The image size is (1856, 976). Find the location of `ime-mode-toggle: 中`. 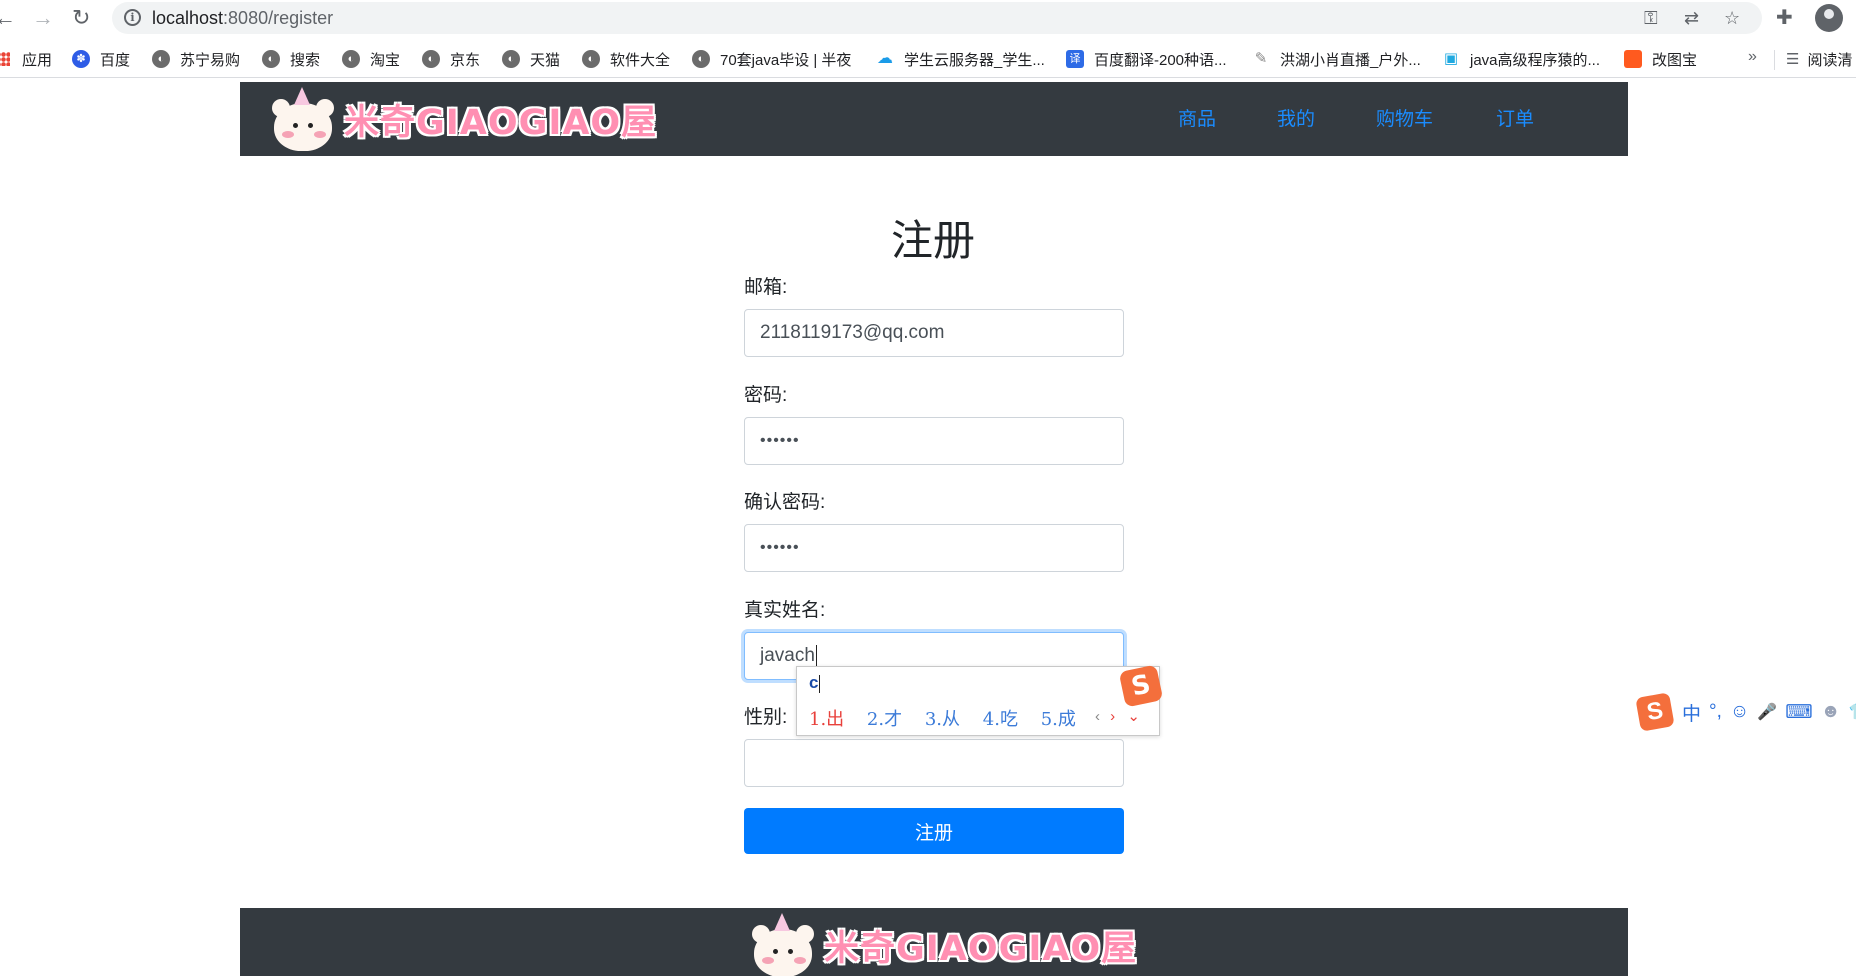

ime-mode-toggle: 中 is located at coordinates (1691, 712).